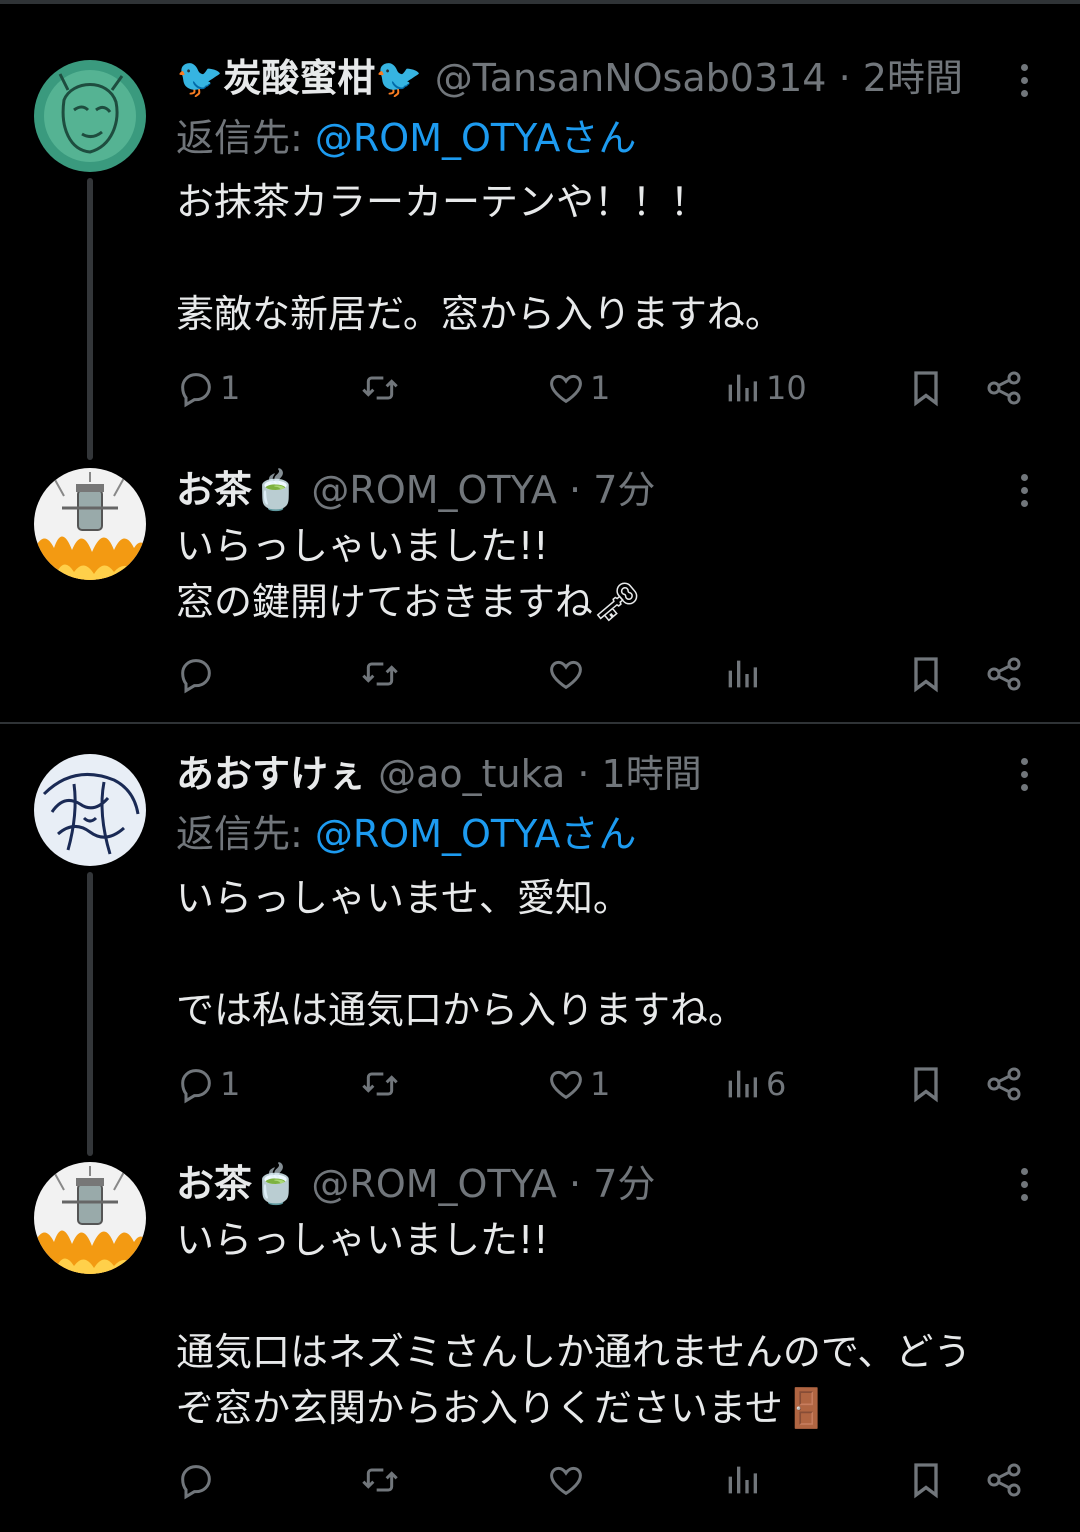  Describe the element at coordinates (776, 1084) in the screenshot. I see `views-count: 6` at that location.